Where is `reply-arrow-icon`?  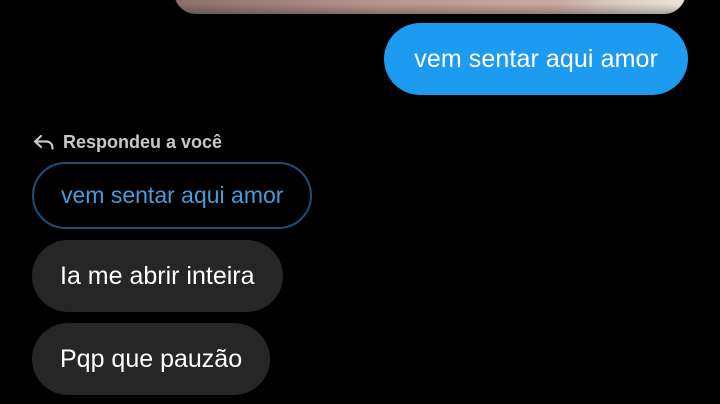
reply-arrow-icon is located at coordinates (43, 142).